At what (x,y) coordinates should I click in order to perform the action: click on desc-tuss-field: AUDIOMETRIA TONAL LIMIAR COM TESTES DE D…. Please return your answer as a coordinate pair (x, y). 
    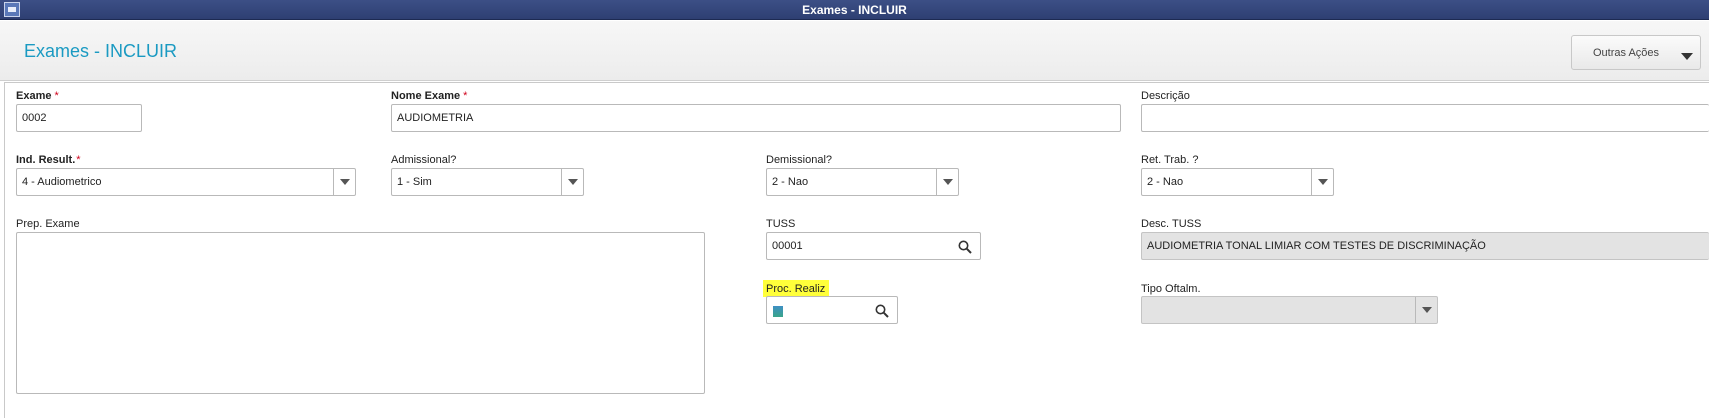
    Looking at the image, I should click on (1425, 246).